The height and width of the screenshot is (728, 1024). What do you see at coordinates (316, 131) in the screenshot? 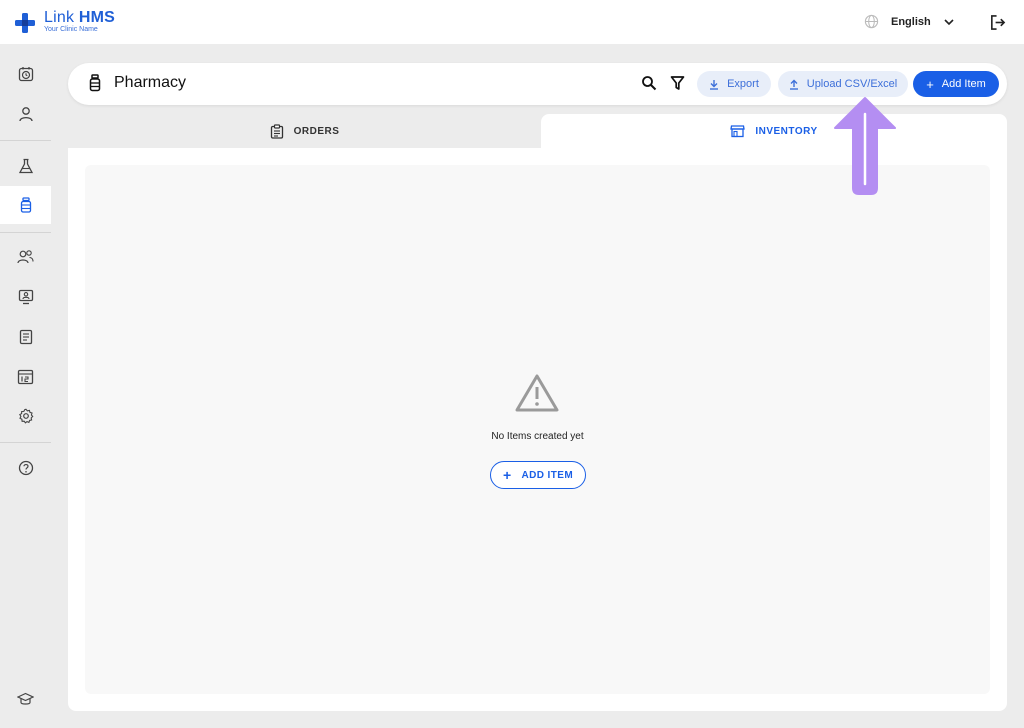
I see `tab-orders-label: ORDERS` at bounding box center [316, 131].